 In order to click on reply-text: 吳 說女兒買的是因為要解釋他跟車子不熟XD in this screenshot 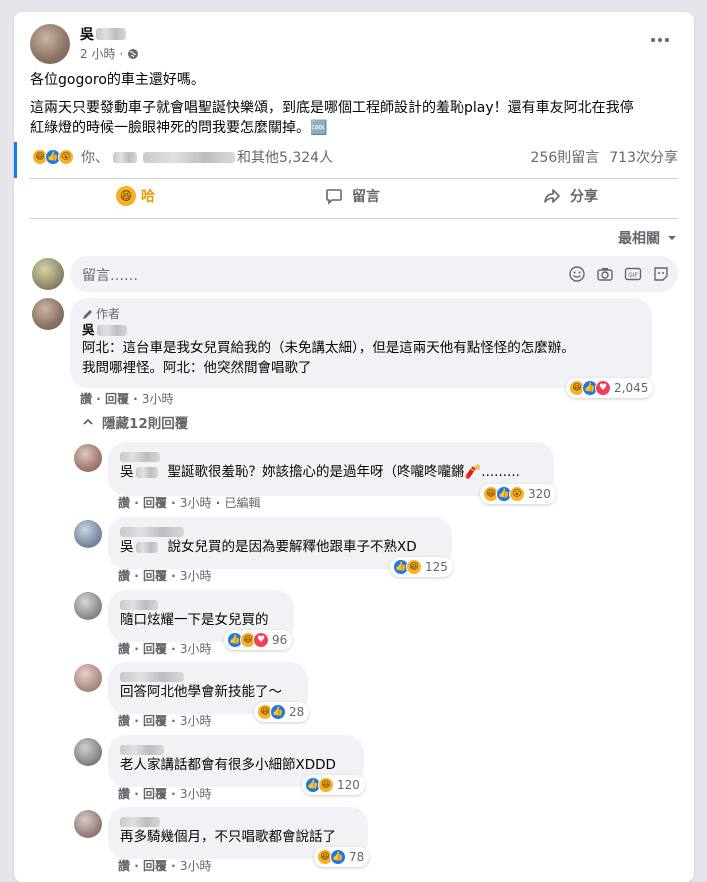, I will do `click(280, 547)`.